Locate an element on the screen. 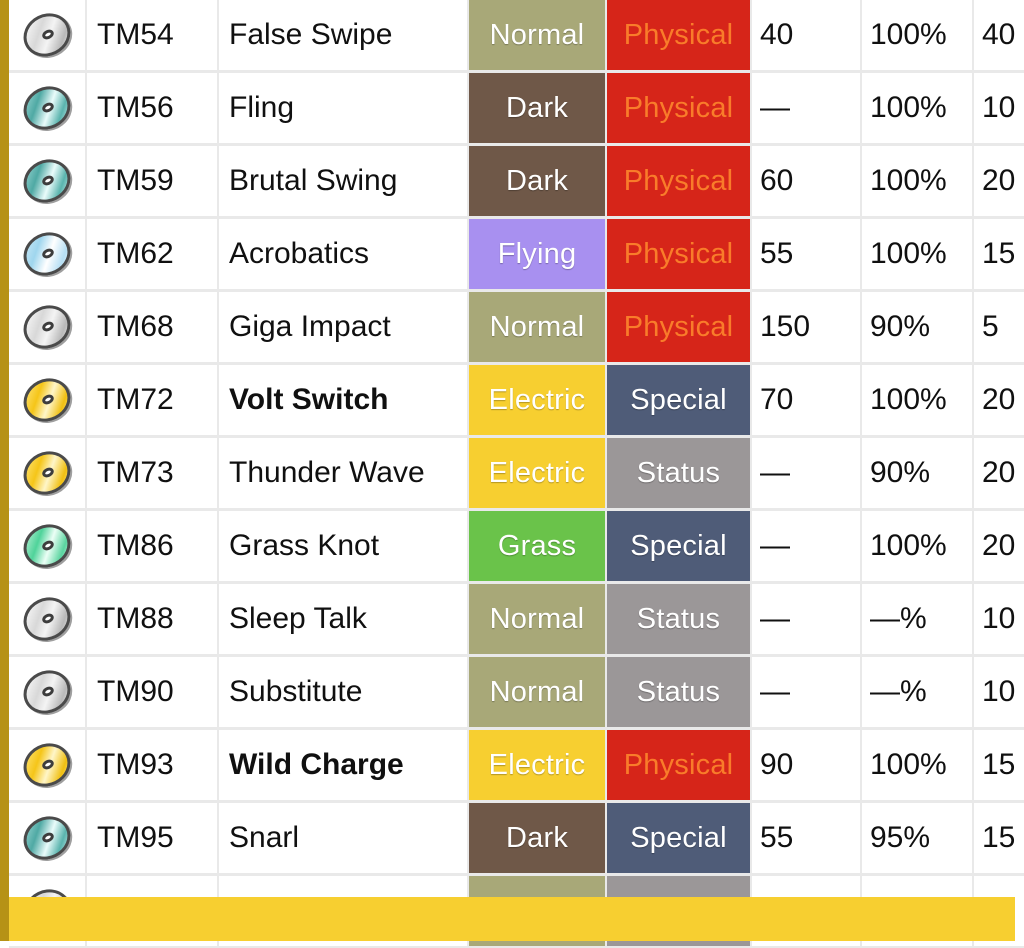 The height and width of the screenshot is (948, 1024). tm-number: TM59 is located at coordinates (152, 181).